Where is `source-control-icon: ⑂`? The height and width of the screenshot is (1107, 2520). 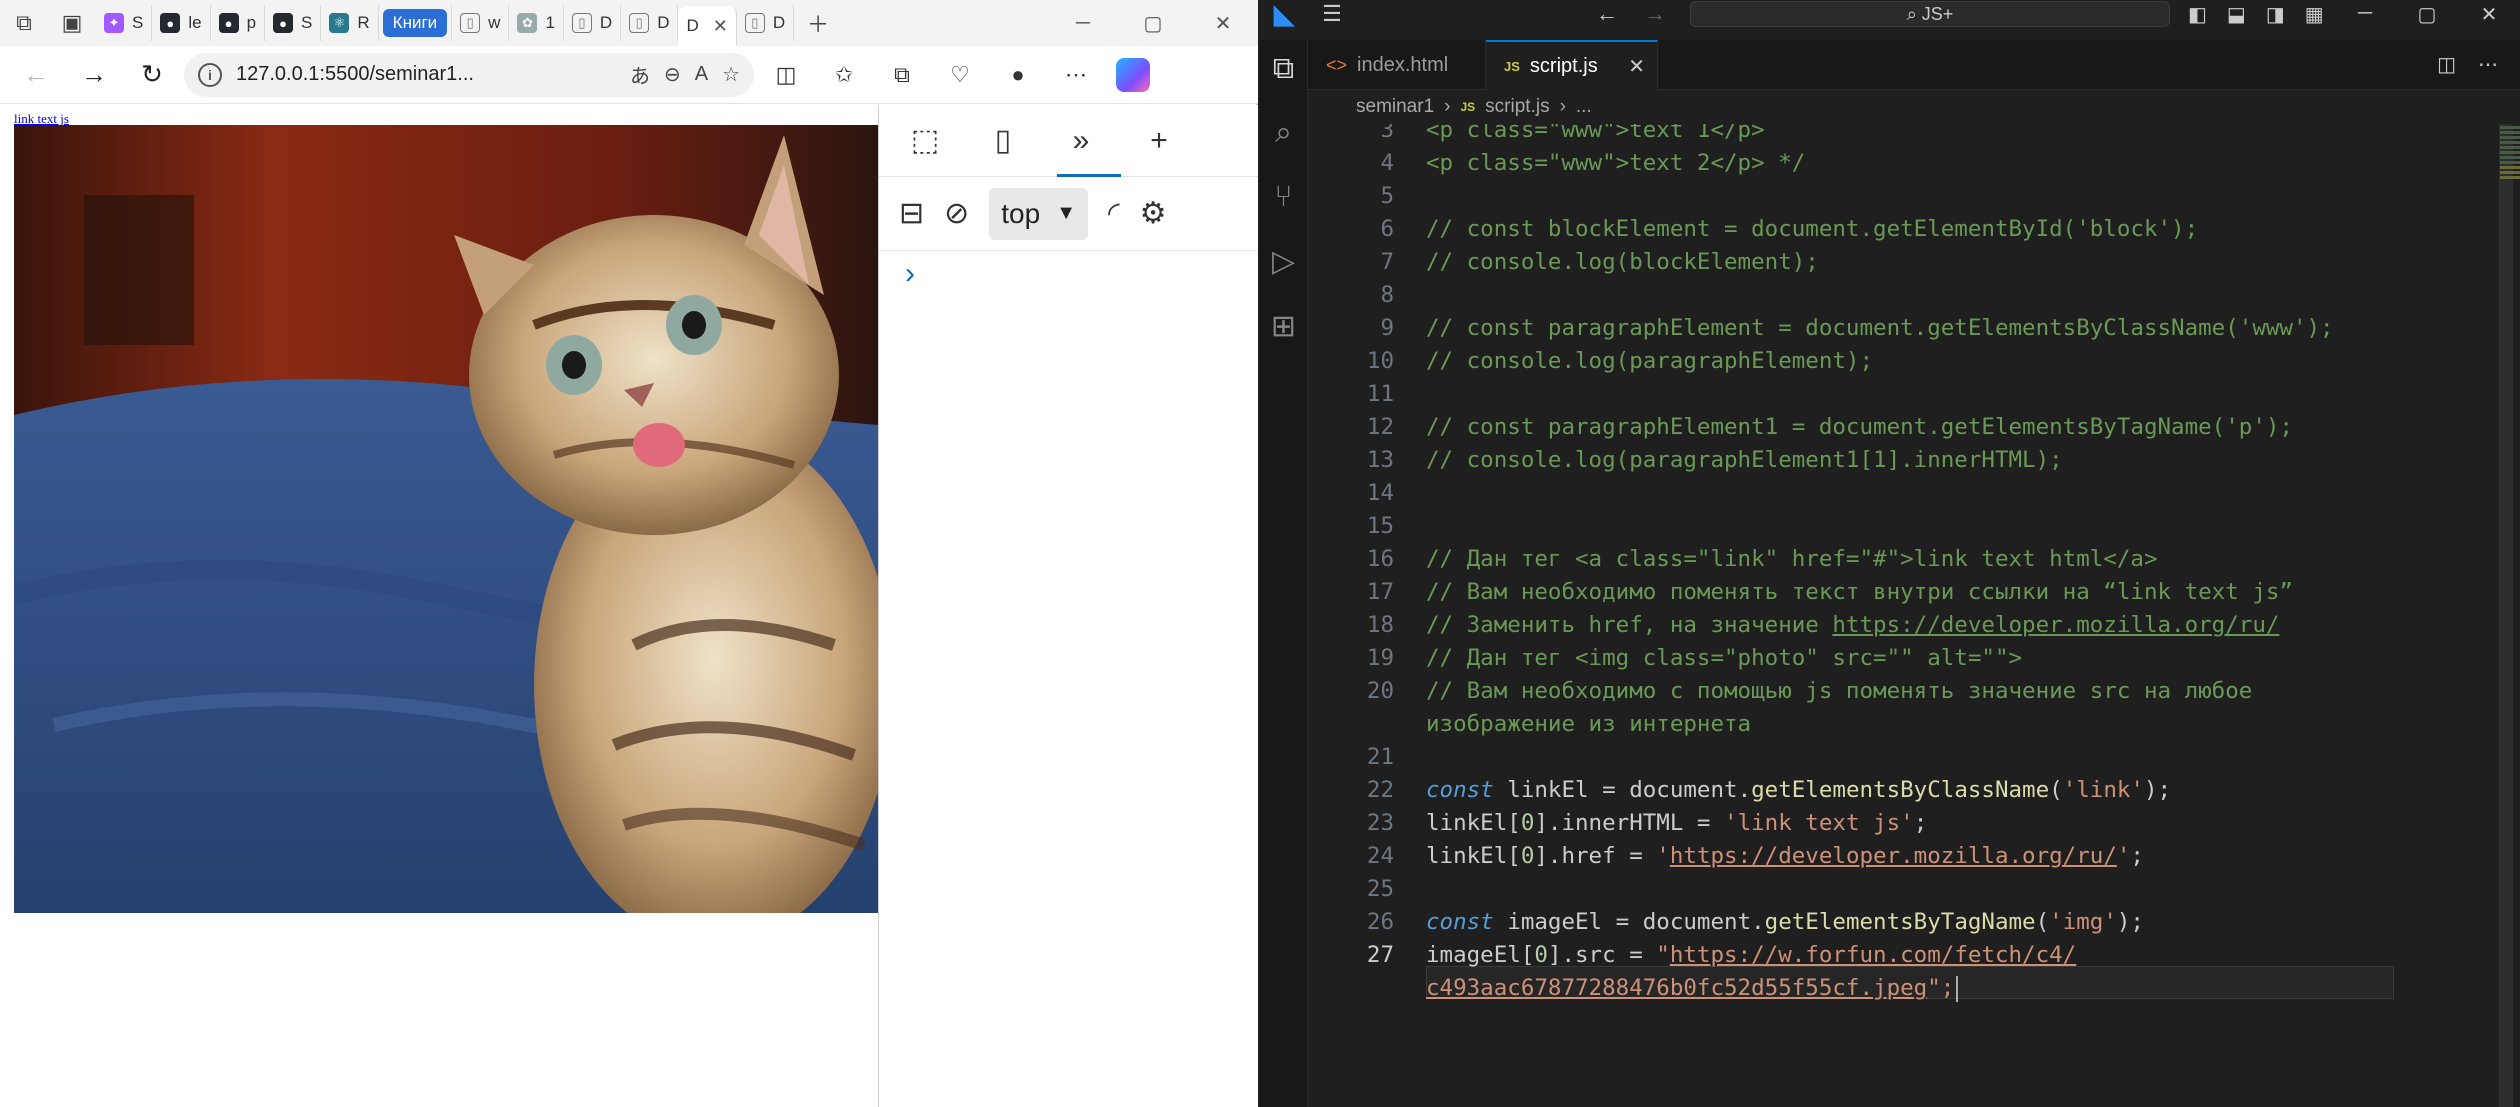
source-control-icon: ⑂ is located at coordinates (1284, 197).